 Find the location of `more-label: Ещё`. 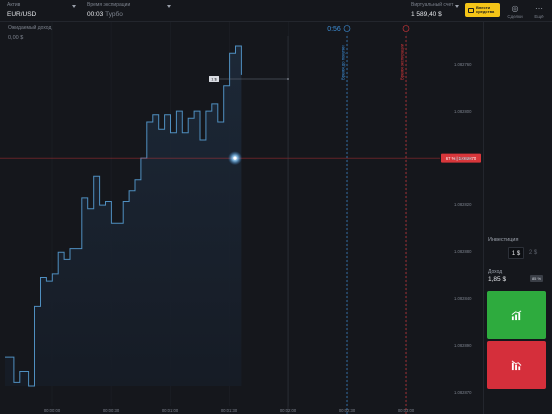

more-label: Ещё is located at coordinates (539, 16).